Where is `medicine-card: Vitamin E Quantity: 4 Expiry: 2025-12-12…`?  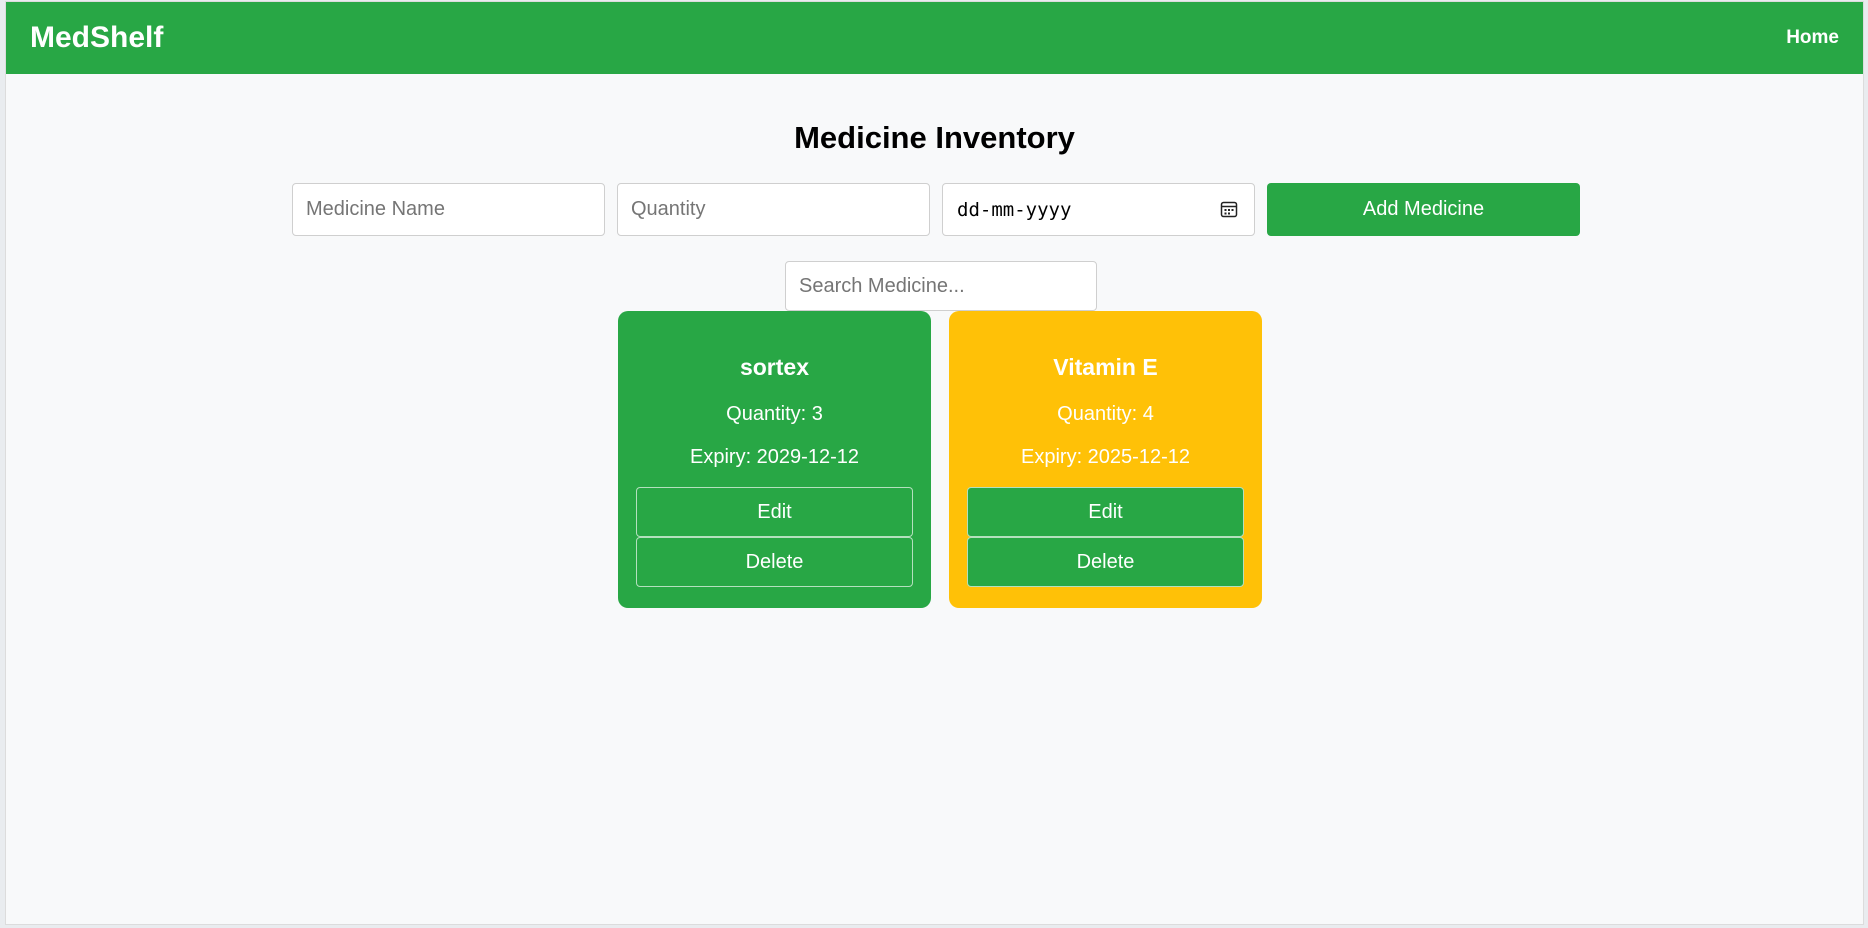 medicine-card: Vitamin E Quantity: 4 Expiry: 2025-12-12… is located at coordinates (1105, 459).